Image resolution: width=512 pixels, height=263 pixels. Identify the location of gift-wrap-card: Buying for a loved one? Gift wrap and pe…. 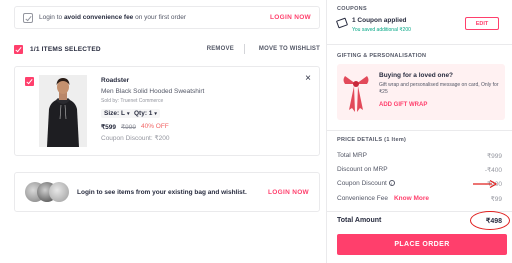
(421, 92).